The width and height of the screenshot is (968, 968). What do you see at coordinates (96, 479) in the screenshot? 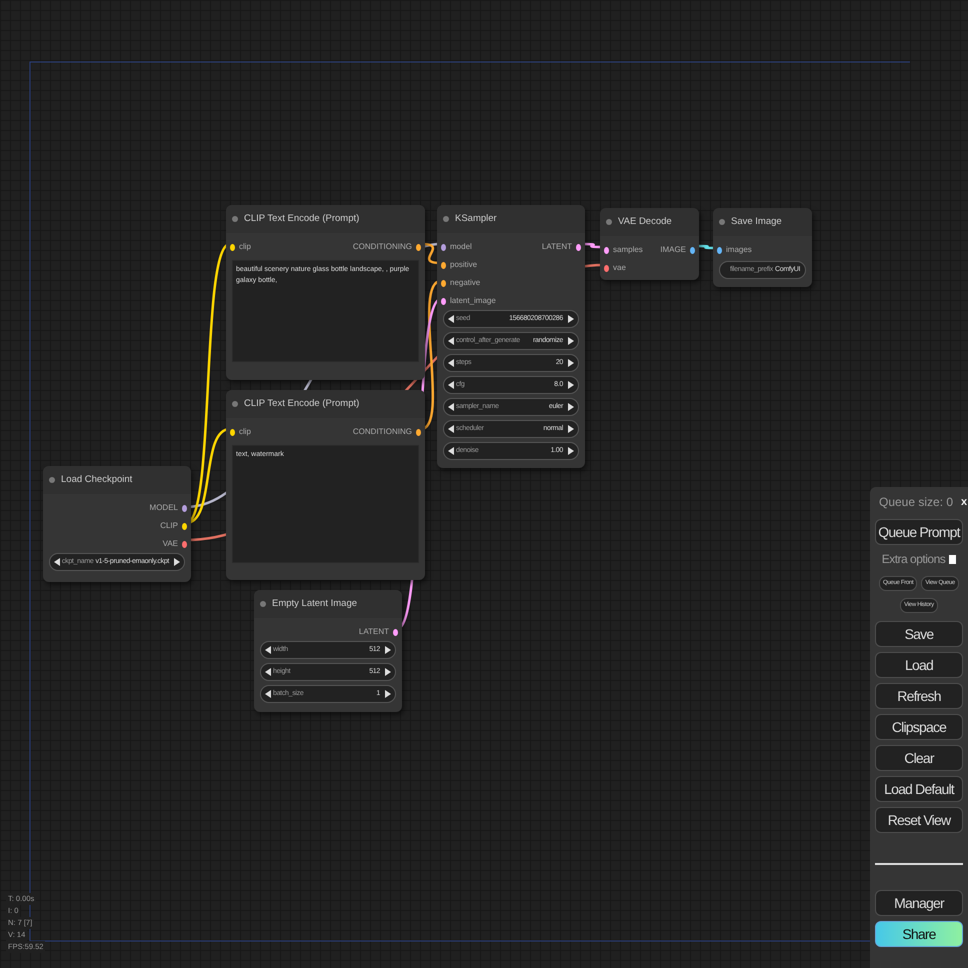
I see `node-title: Load Checkpoint` at bounding box center [96, 479].